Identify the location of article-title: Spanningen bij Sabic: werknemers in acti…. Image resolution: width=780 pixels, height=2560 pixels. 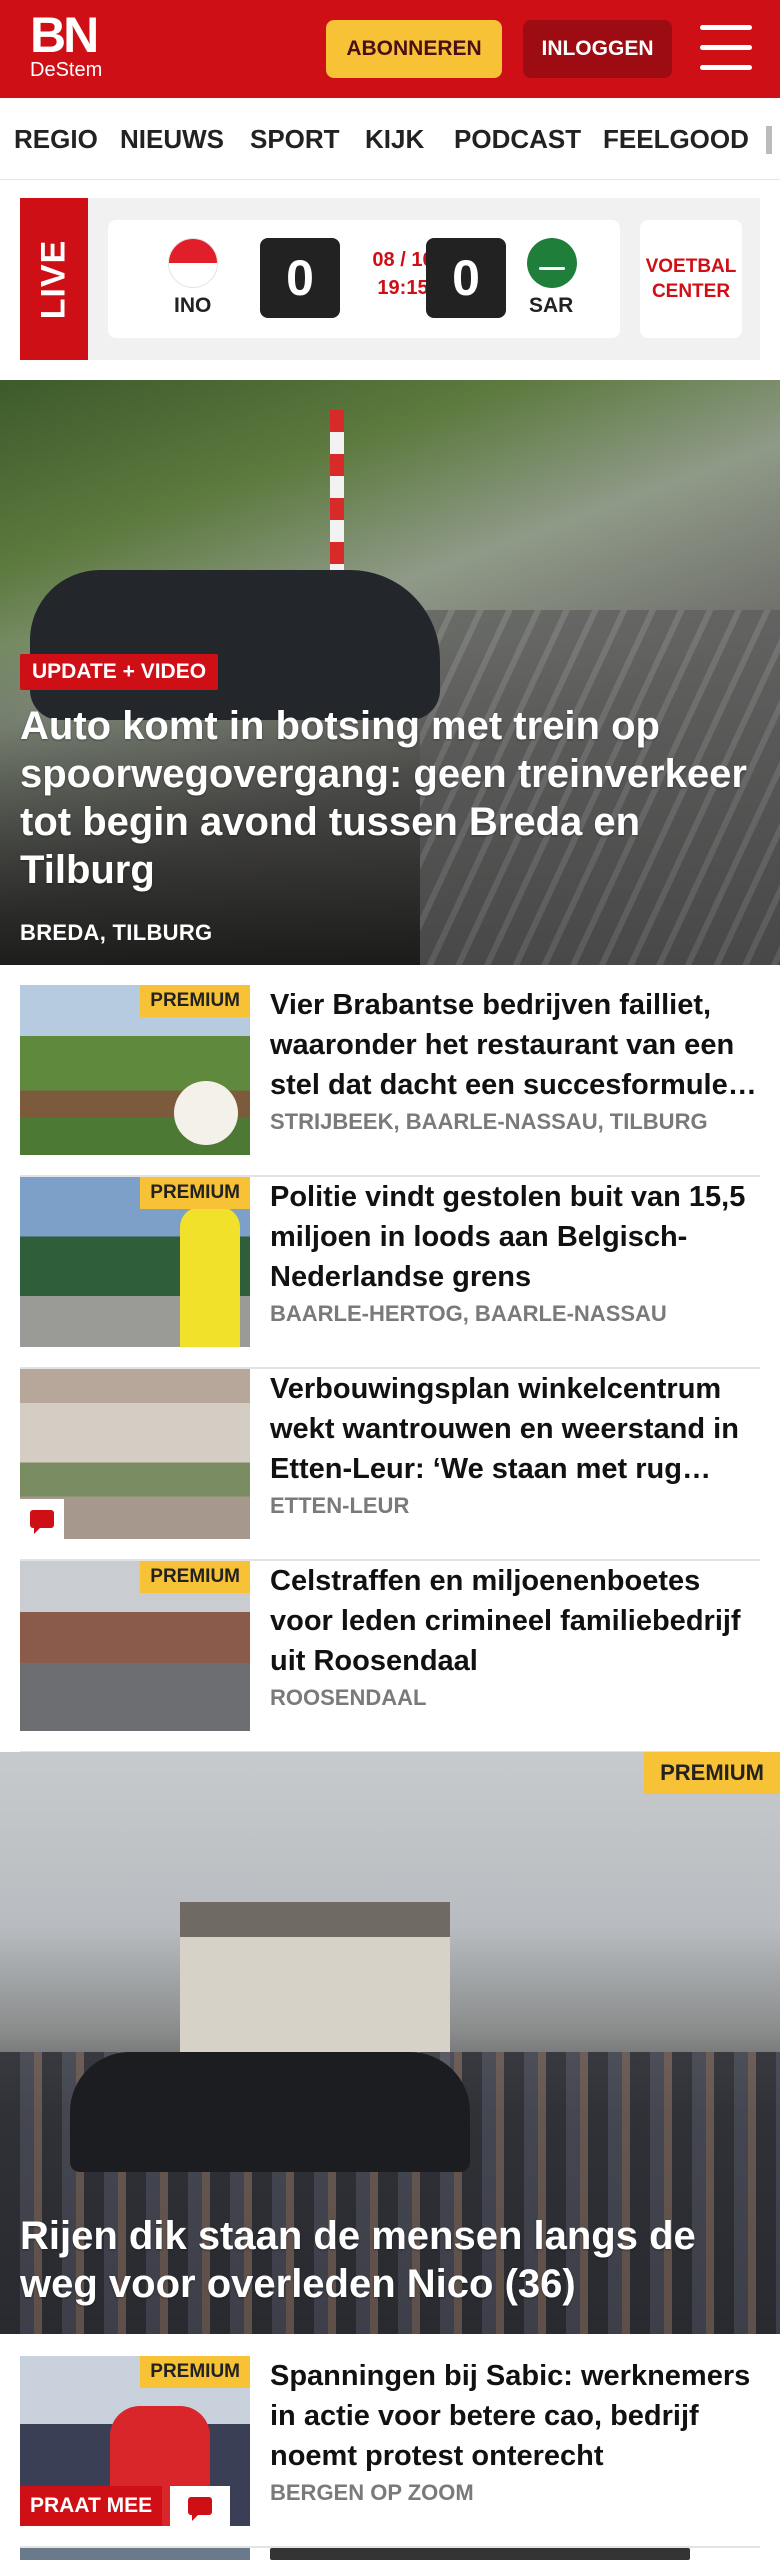
(510, 2416).